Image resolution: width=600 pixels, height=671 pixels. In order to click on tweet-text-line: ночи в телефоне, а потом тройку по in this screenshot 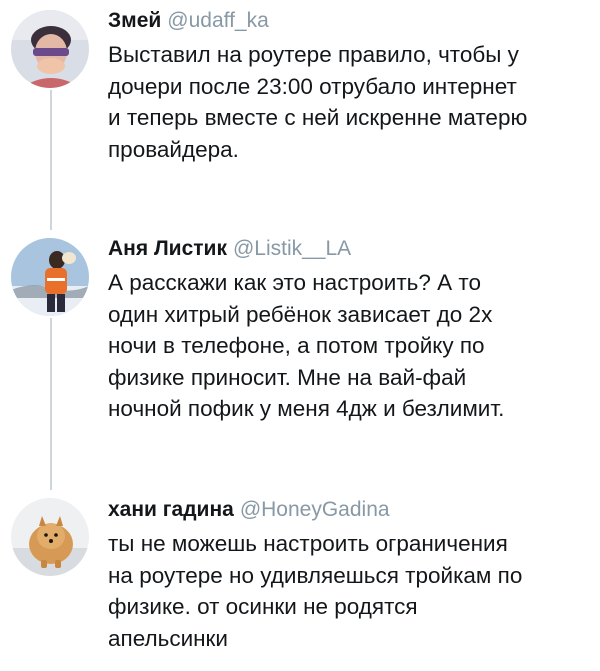, I will do `click(296, 345)`.